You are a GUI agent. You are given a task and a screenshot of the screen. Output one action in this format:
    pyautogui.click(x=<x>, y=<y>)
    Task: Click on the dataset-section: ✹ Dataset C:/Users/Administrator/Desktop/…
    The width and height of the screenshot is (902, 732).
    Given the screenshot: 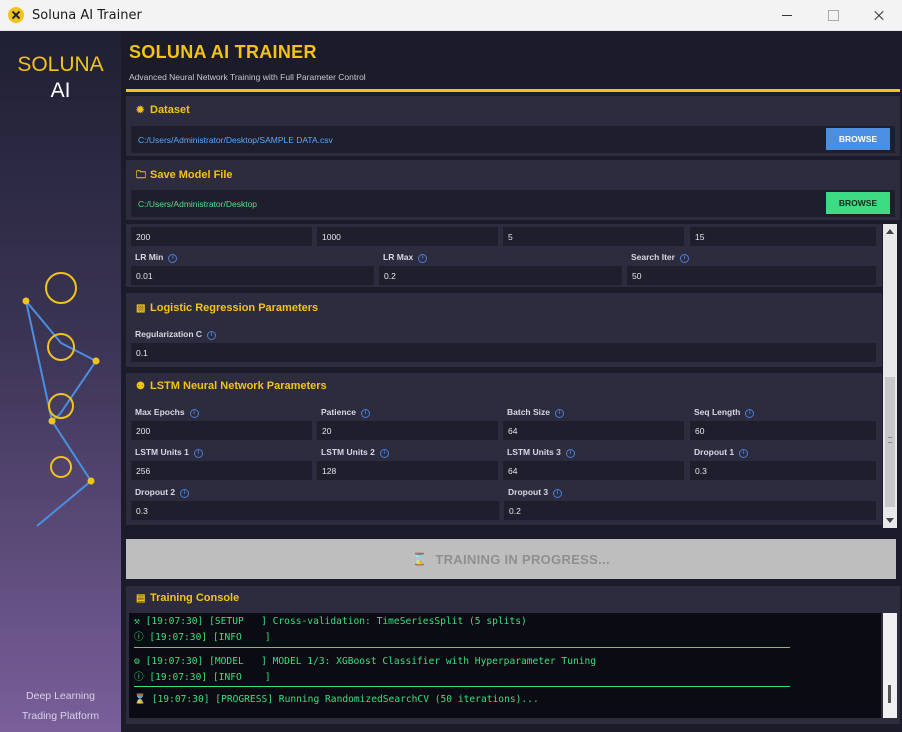 What is the action you would take?
    pyautogui.click(x=513, y=126)
    